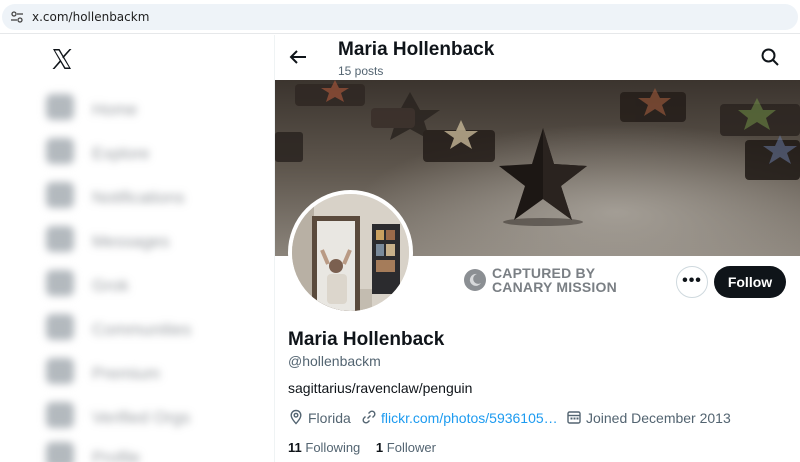  Describe the element at coordinates (60, 371) in the screenshot. I see `premium-icon` at that location.